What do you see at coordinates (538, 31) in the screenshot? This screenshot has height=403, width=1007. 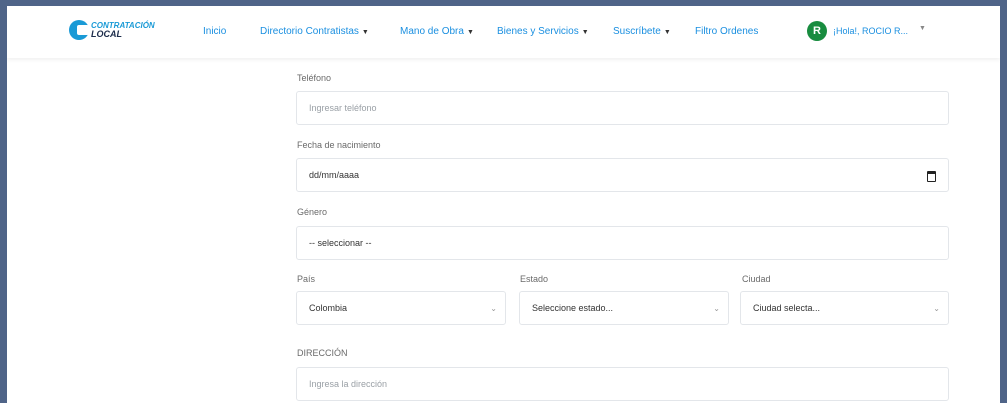 I see `nav-item-label: Bienes y Servicios` at bounding box center [538, 31].